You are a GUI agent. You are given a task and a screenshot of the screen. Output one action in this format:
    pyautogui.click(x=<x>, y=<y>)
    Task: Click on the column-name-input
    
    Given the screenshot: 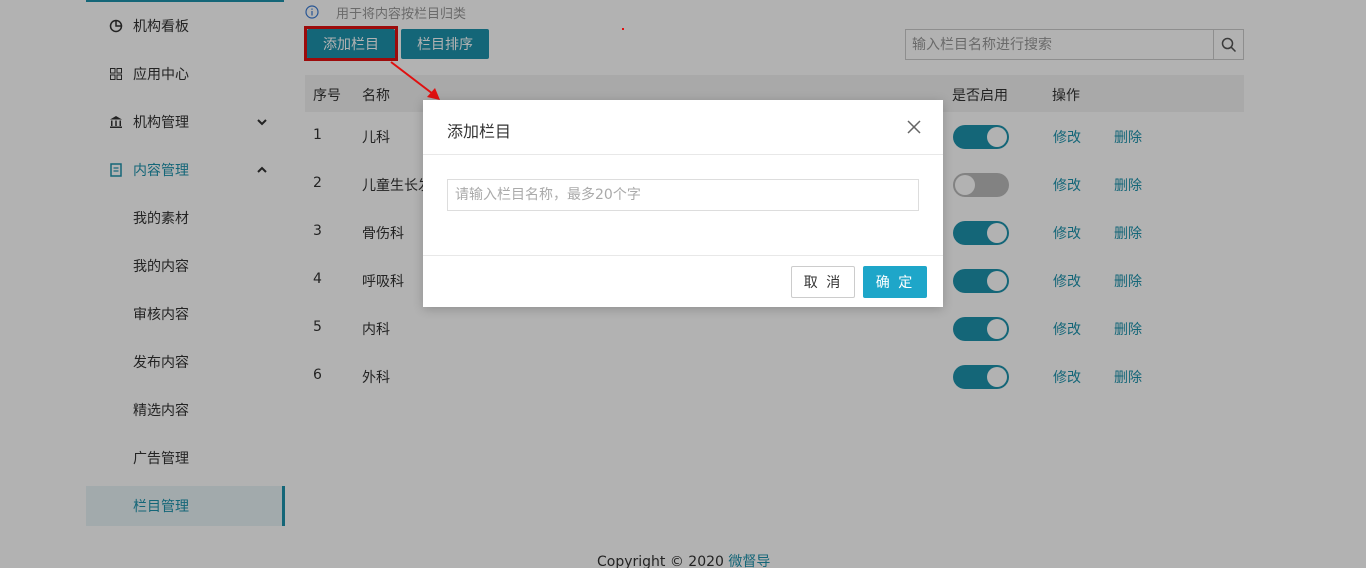 What is the action you would take?
    pyautogui.click(x=683, y=195)
    